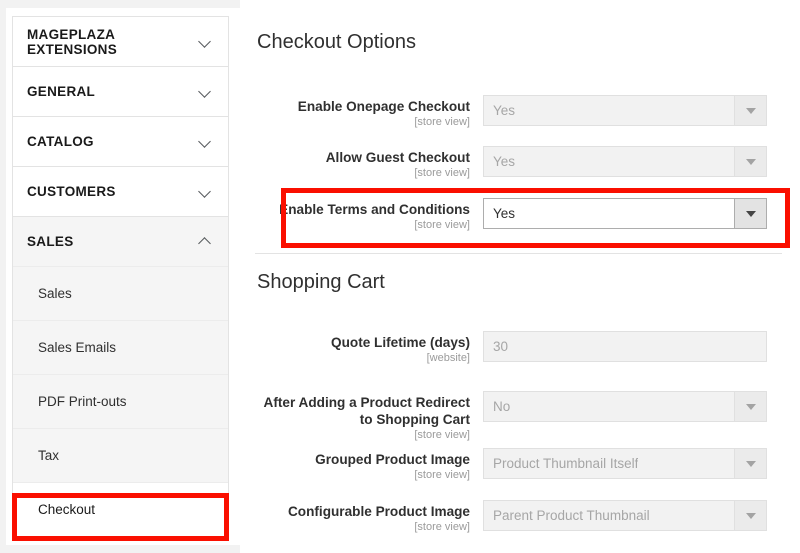 The image size is (800, 553). I want to click on select-allow-guest-checkout: Yes, so click(625, 161).